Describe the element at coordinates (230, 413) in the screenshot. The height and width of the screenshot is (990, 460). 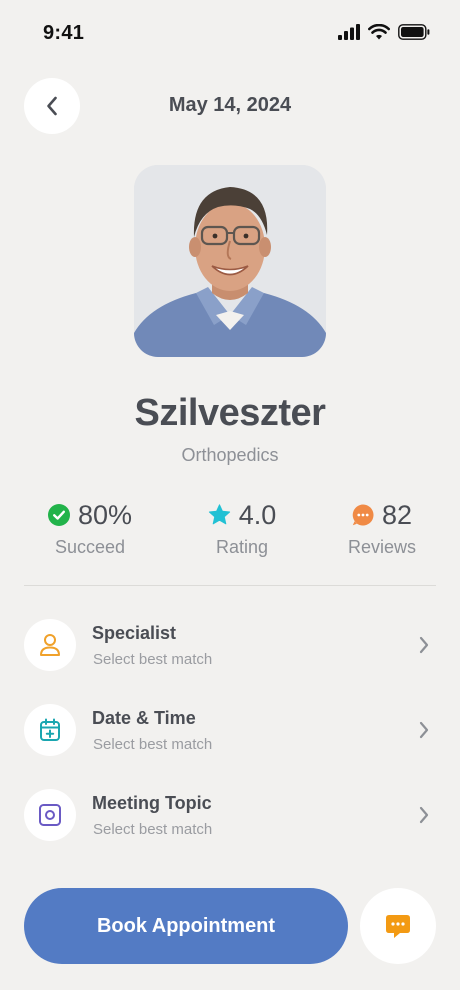
I see `doctor-name: Szilveszter` at that location.